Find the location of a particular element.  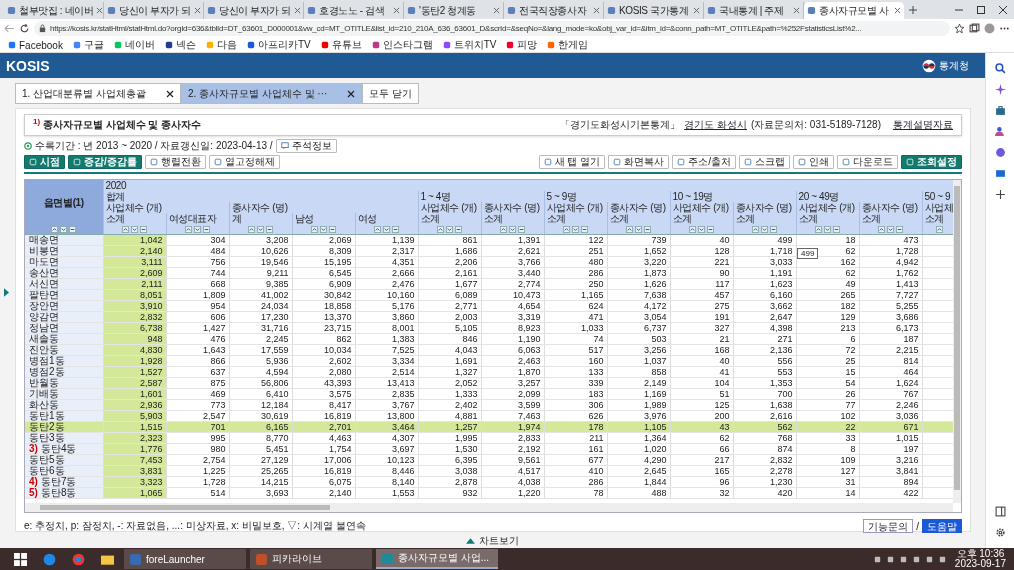

search-icon is located at coordinates (1000, 68).